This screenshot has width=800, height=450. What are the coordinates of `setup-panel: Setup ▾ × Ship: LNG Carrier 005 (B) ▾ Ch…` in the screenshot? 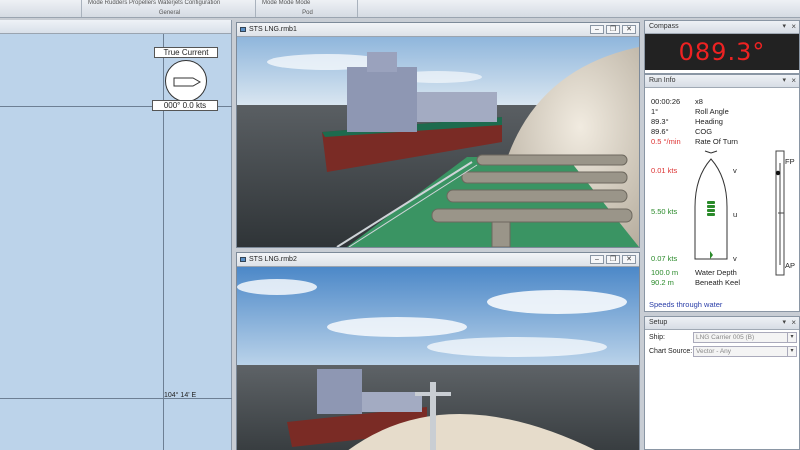 It's located at (722, 383).